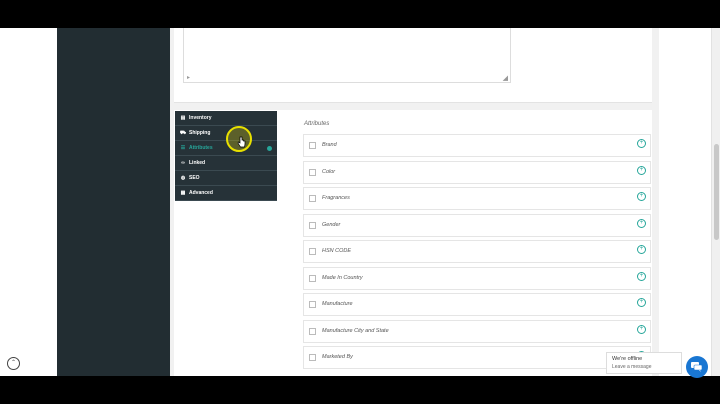  What do you see at coordinates (477, 225) in the screenshot?
I see `attribute-row: Gender +` at bounding box center [477, 225].